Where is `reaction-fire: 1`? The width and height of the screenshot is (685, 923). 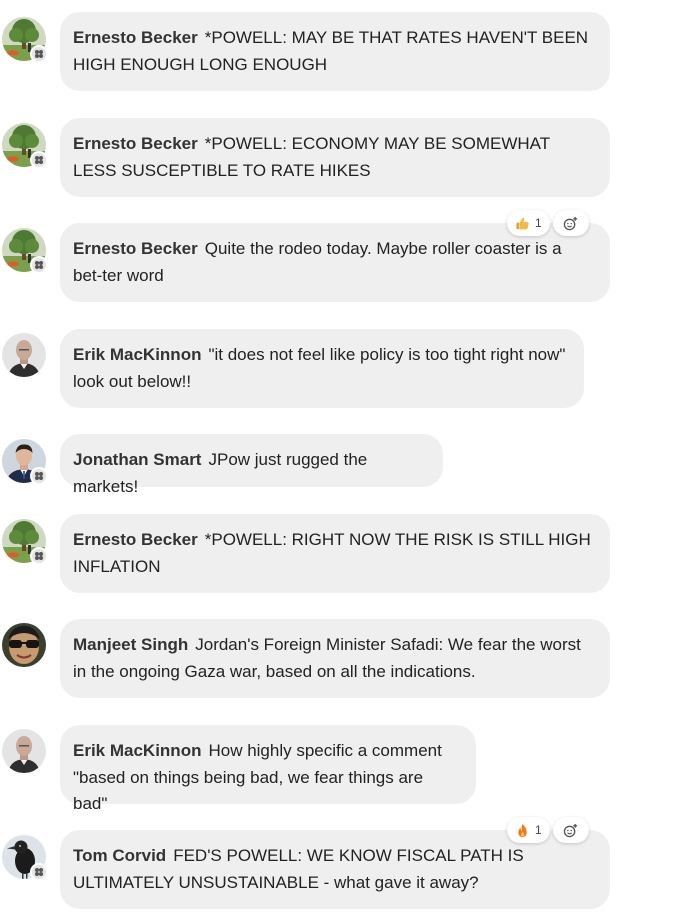 reaction-fire: 1 is located at coordinates (528, 830).